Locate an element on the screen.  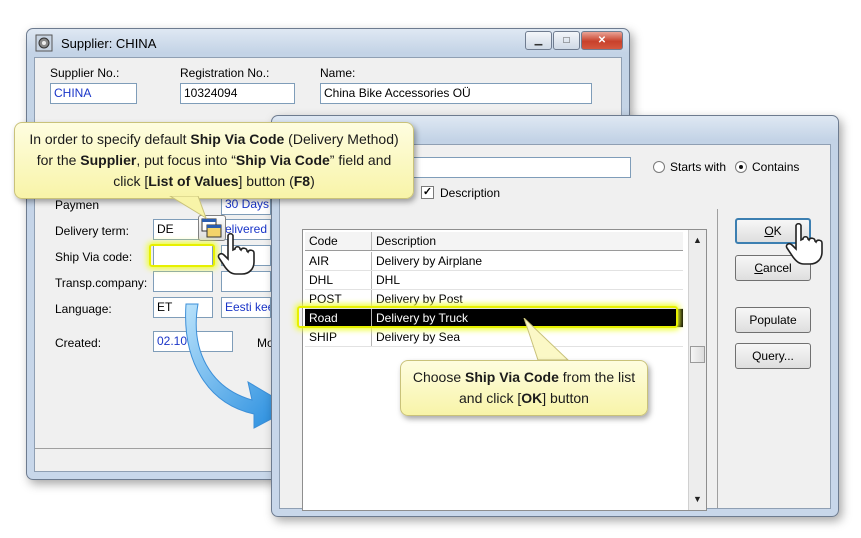
minimize-icon: ▁ is located at coordinates (538, 40).